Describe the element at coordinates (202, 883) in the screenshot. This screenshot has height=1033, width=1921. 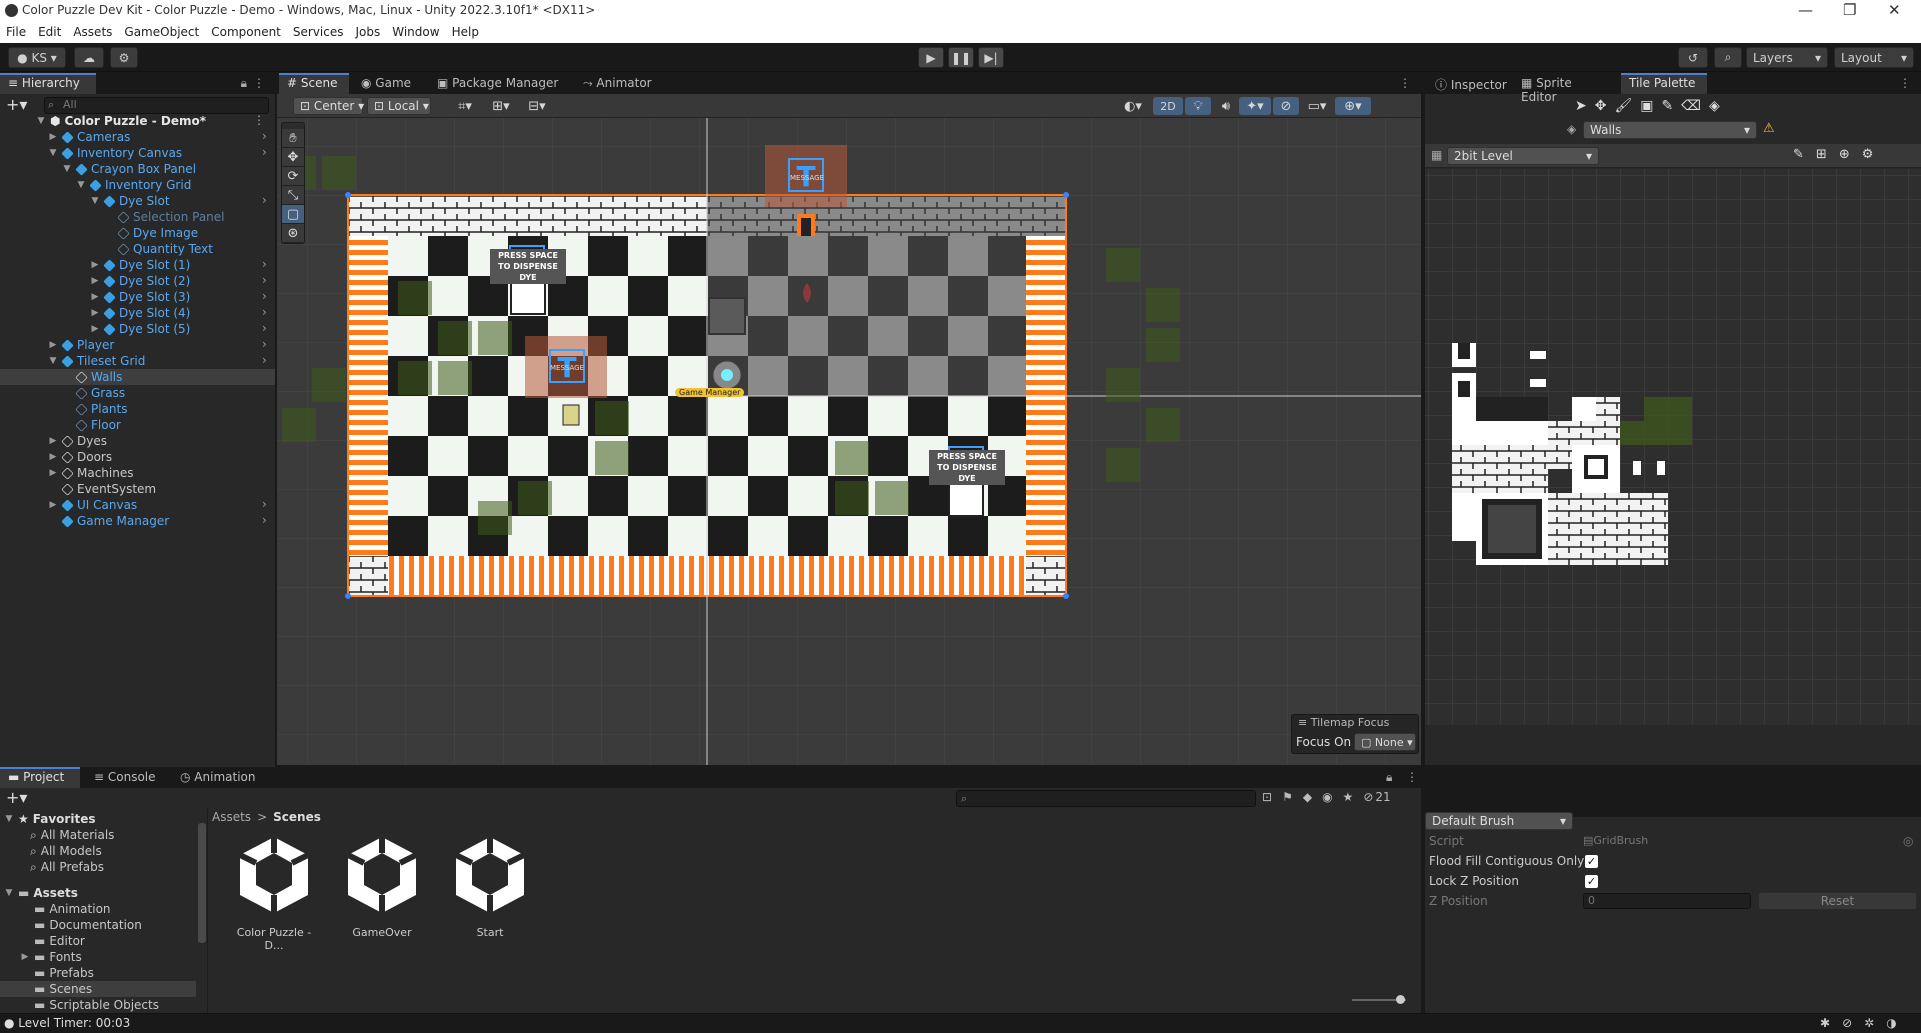
I see `tree-scrollbar` at that location.